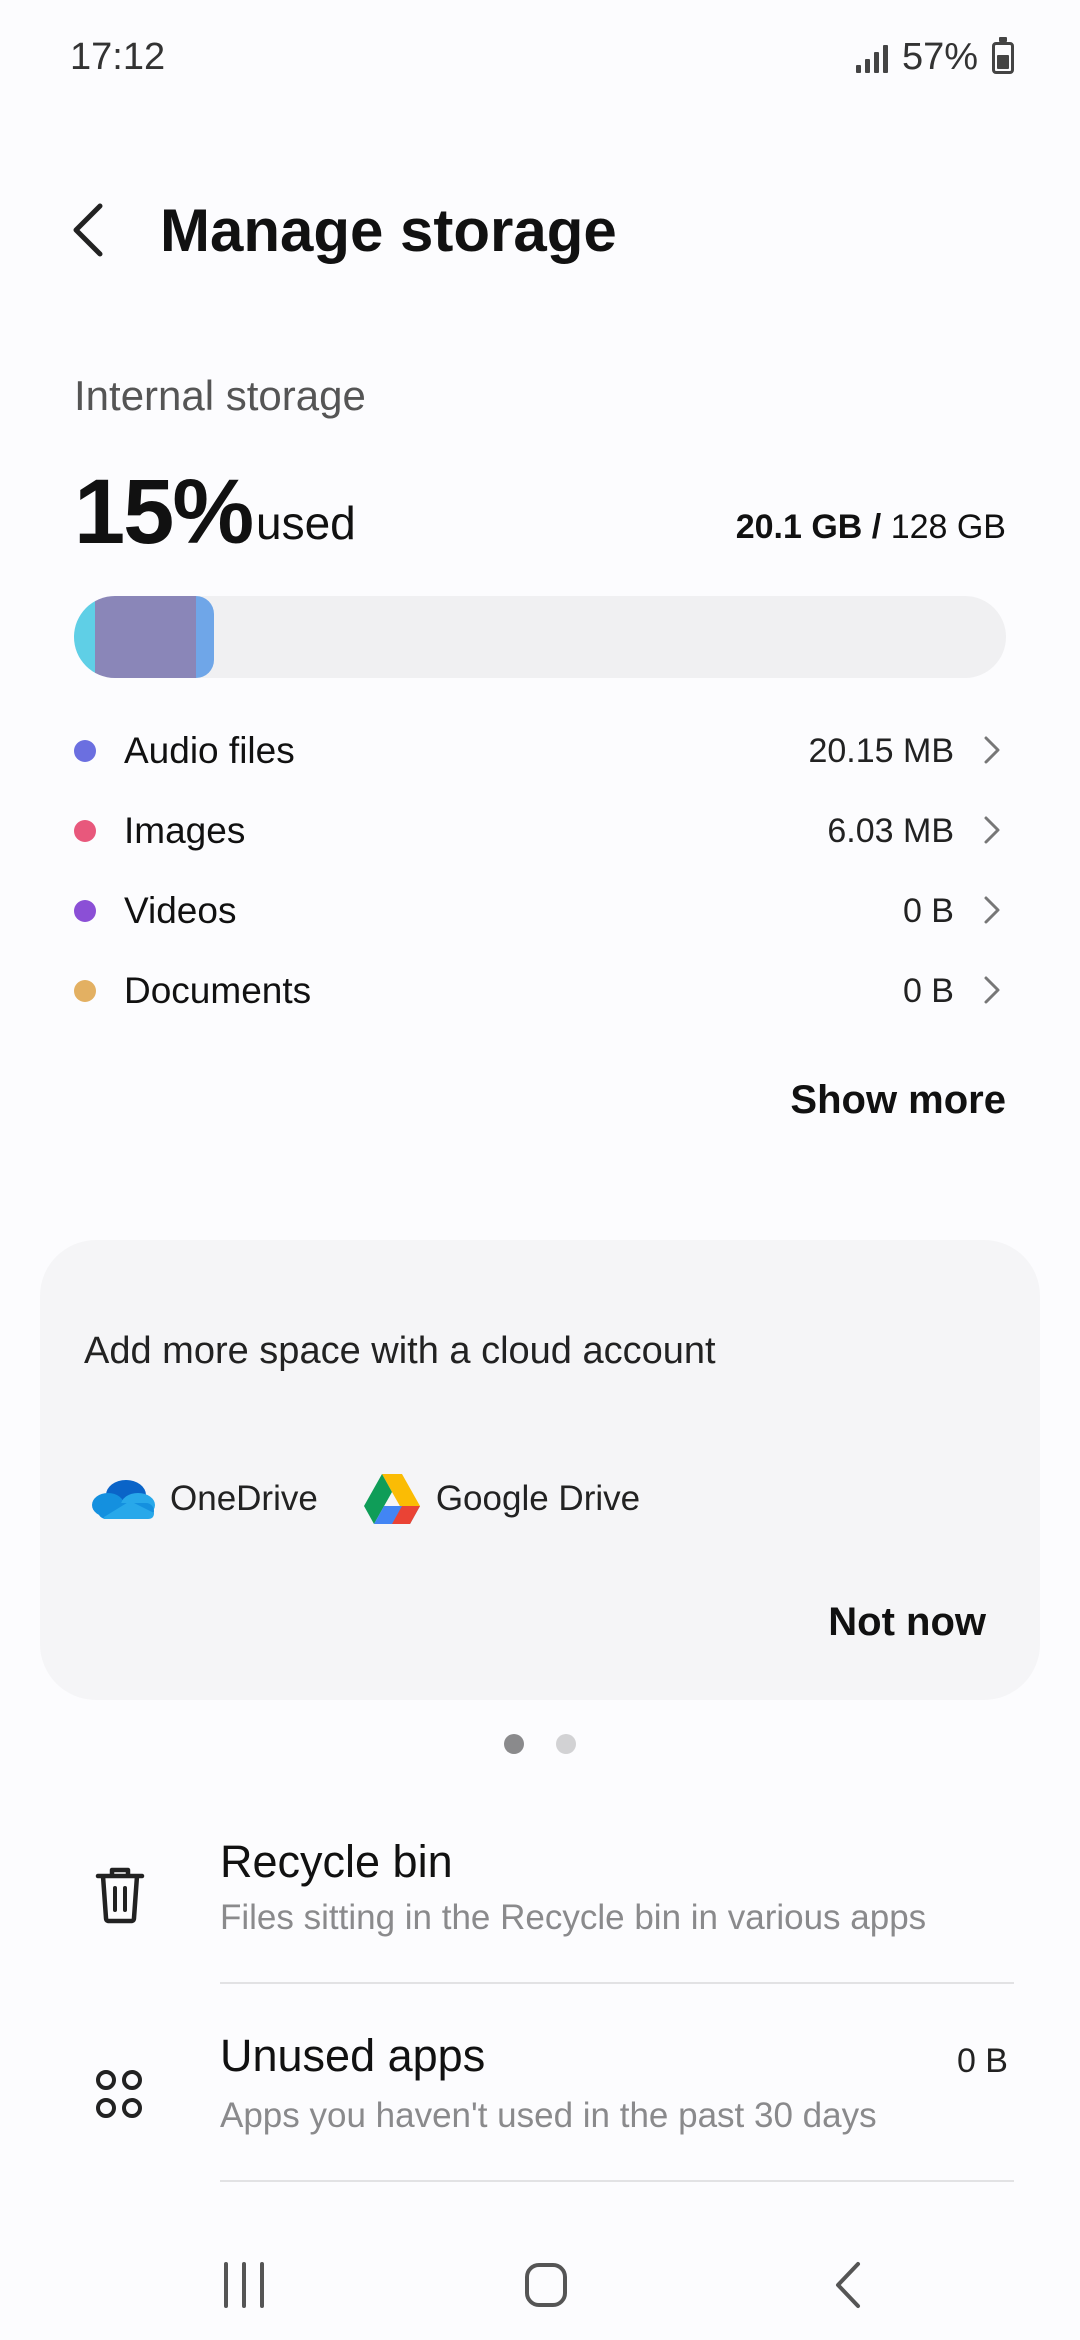 The image size is (1080, 2340). What do you see at coordinates (540, 910) in the screenshot?
I see `category-item-videos: Videos 0 B` at bounding box center [540, 910].